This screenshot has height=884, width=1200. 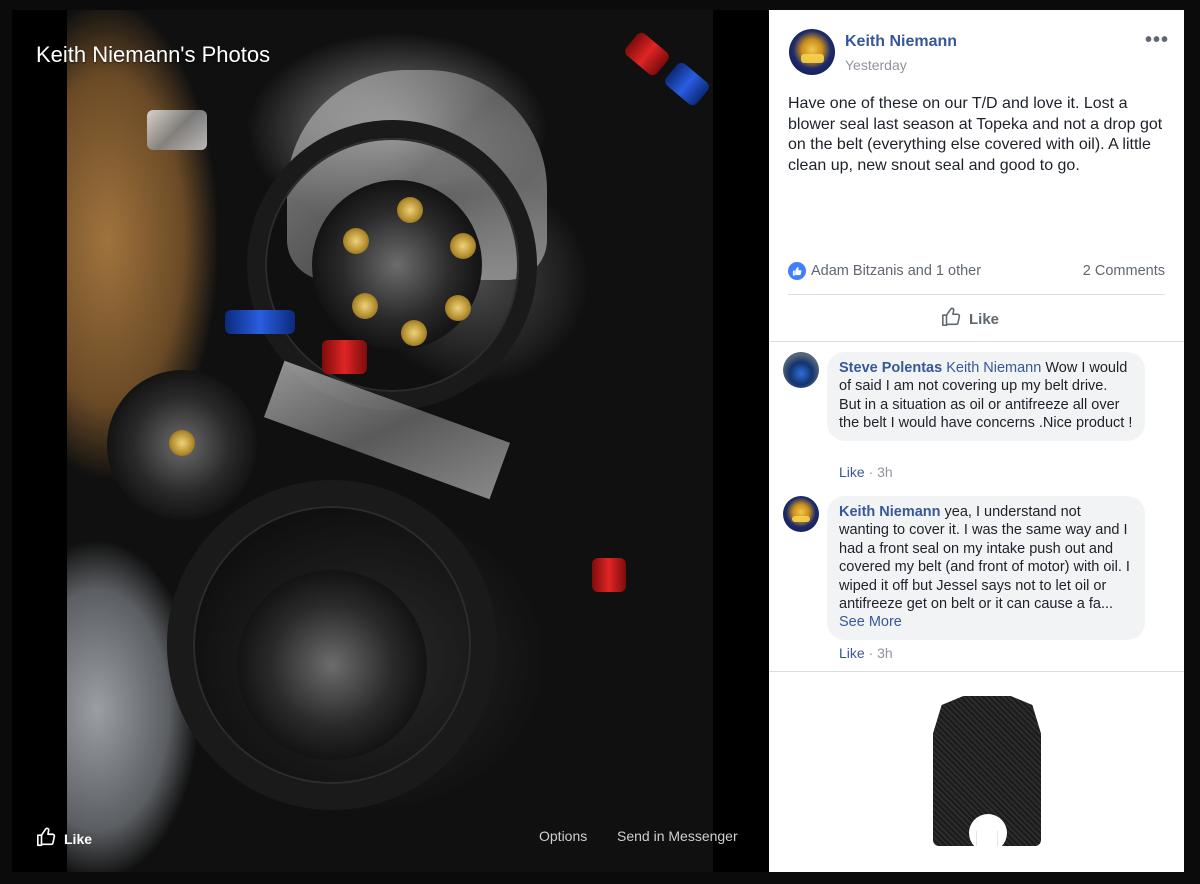 I want to click on post-author: Keith Niemann, so click(x=901, y=42).